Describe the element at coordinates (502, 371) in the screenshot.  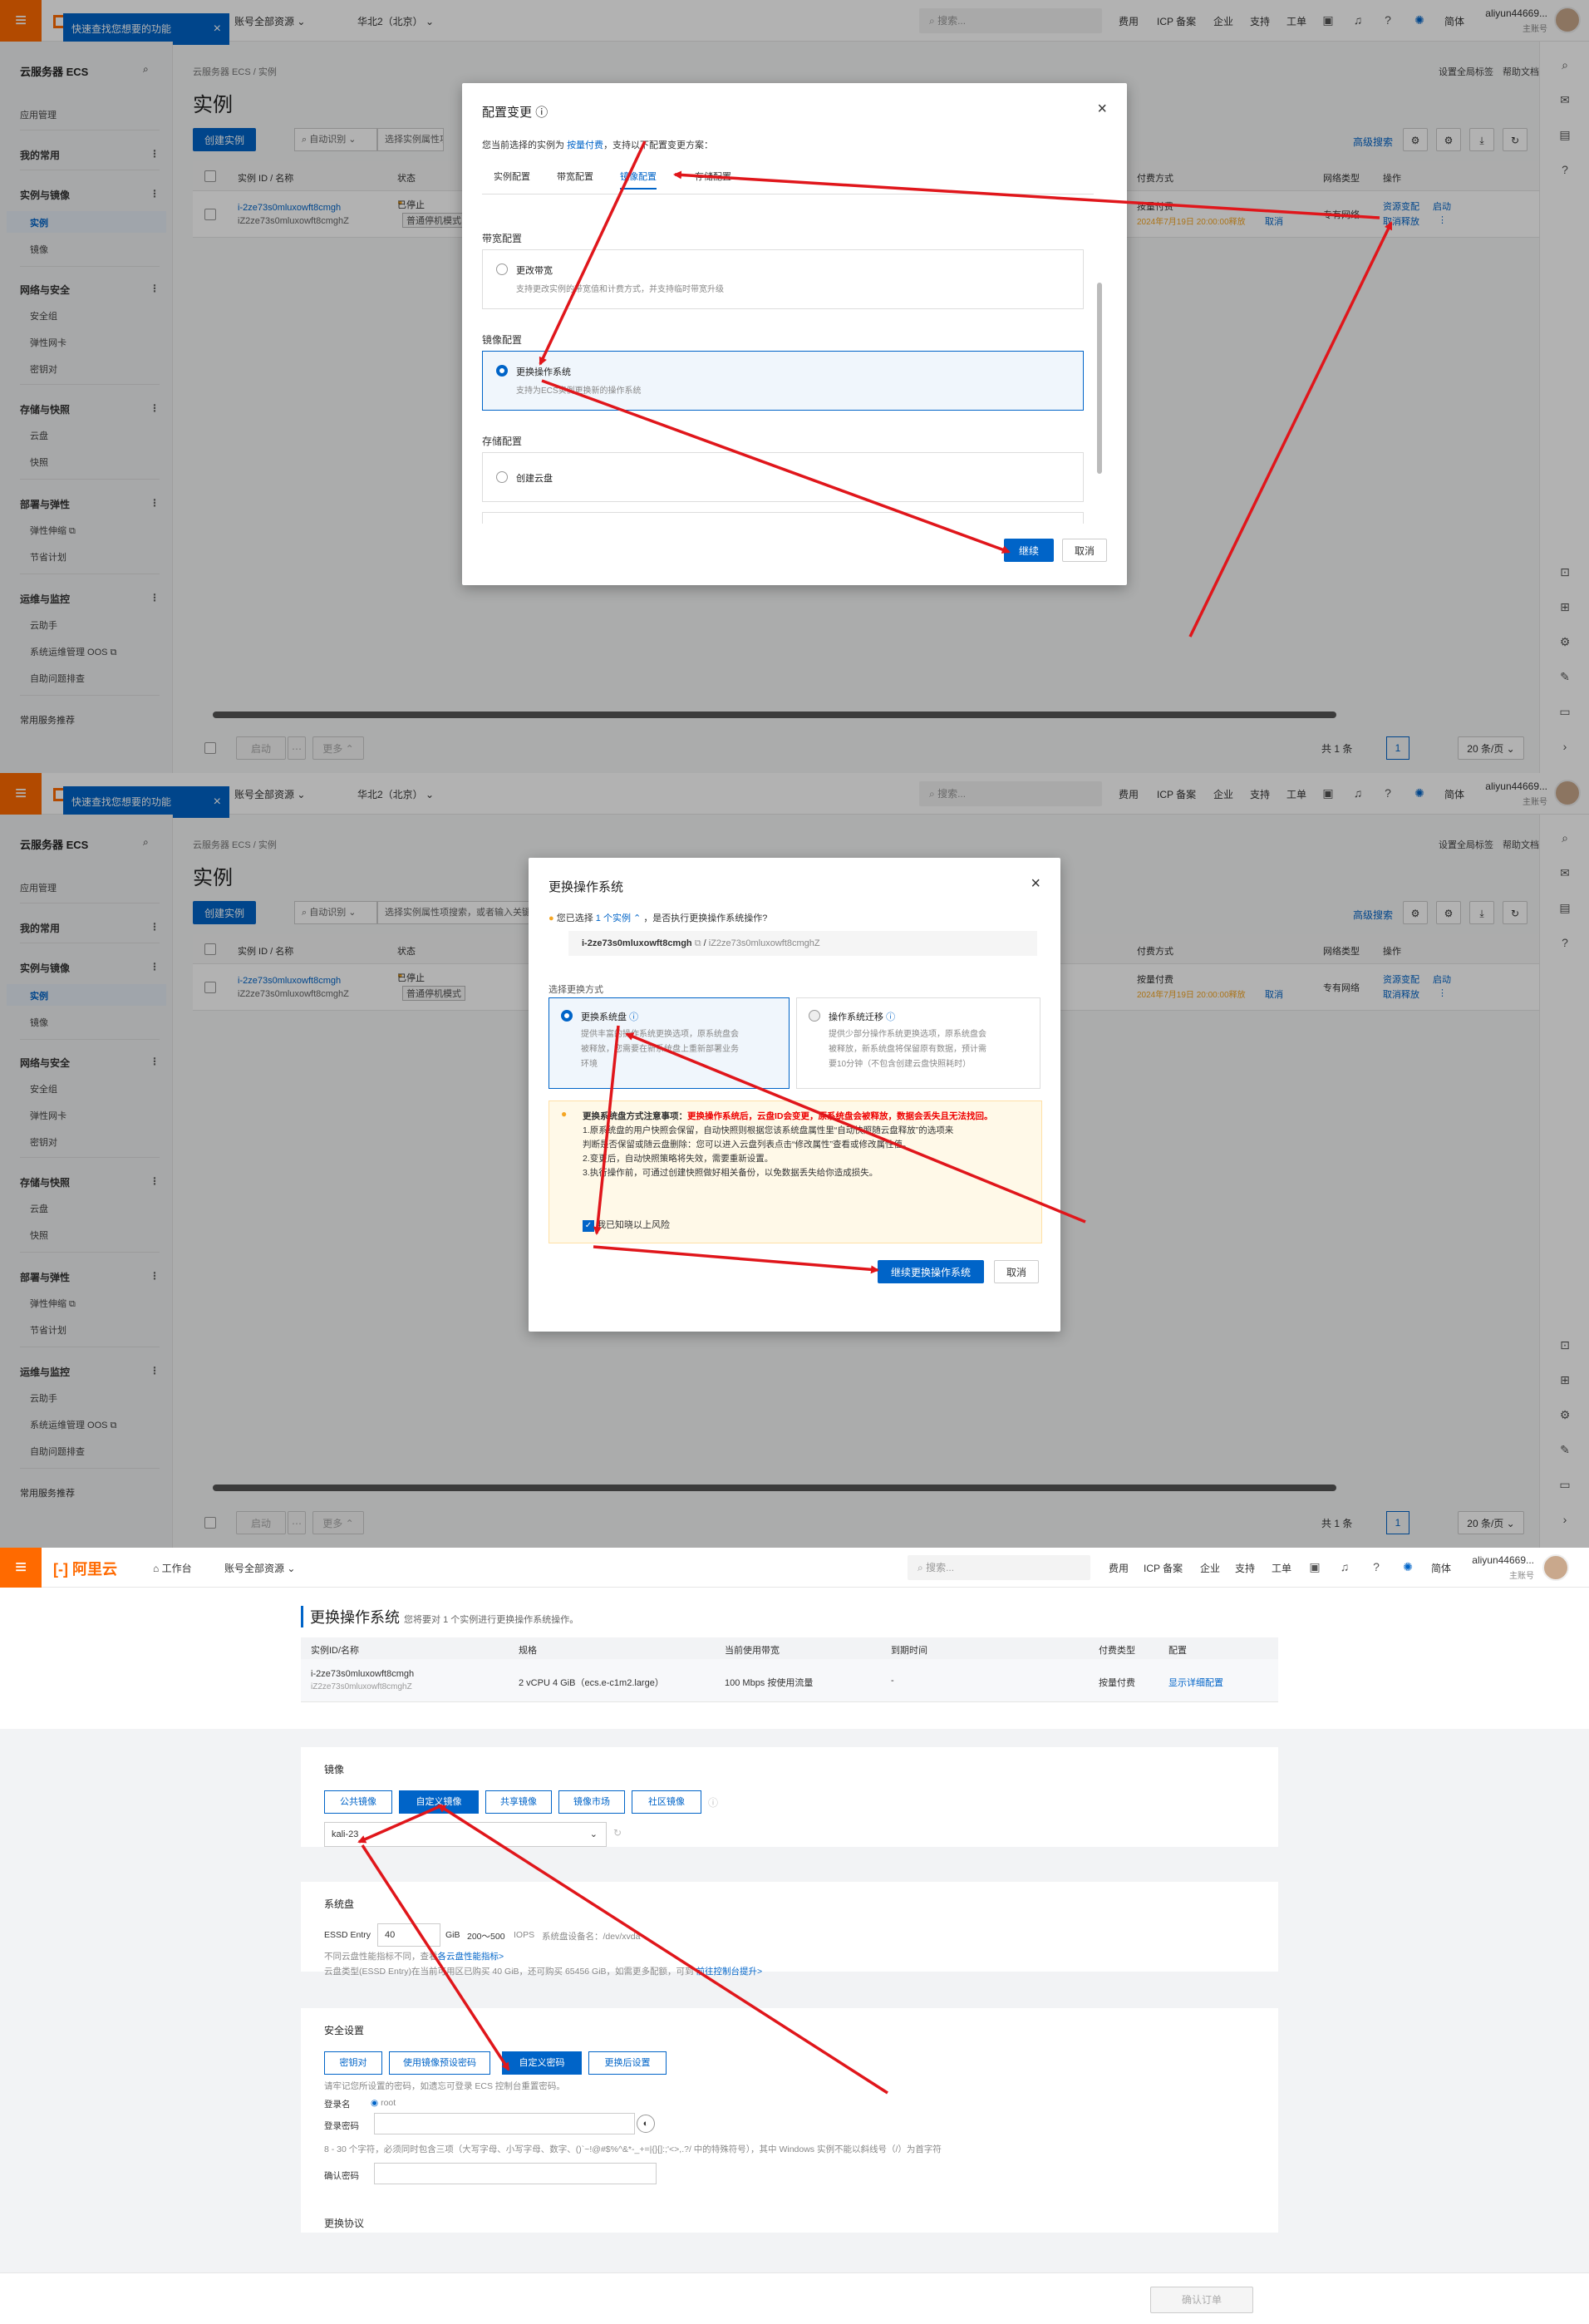
I see `change-os-radio` at that location.